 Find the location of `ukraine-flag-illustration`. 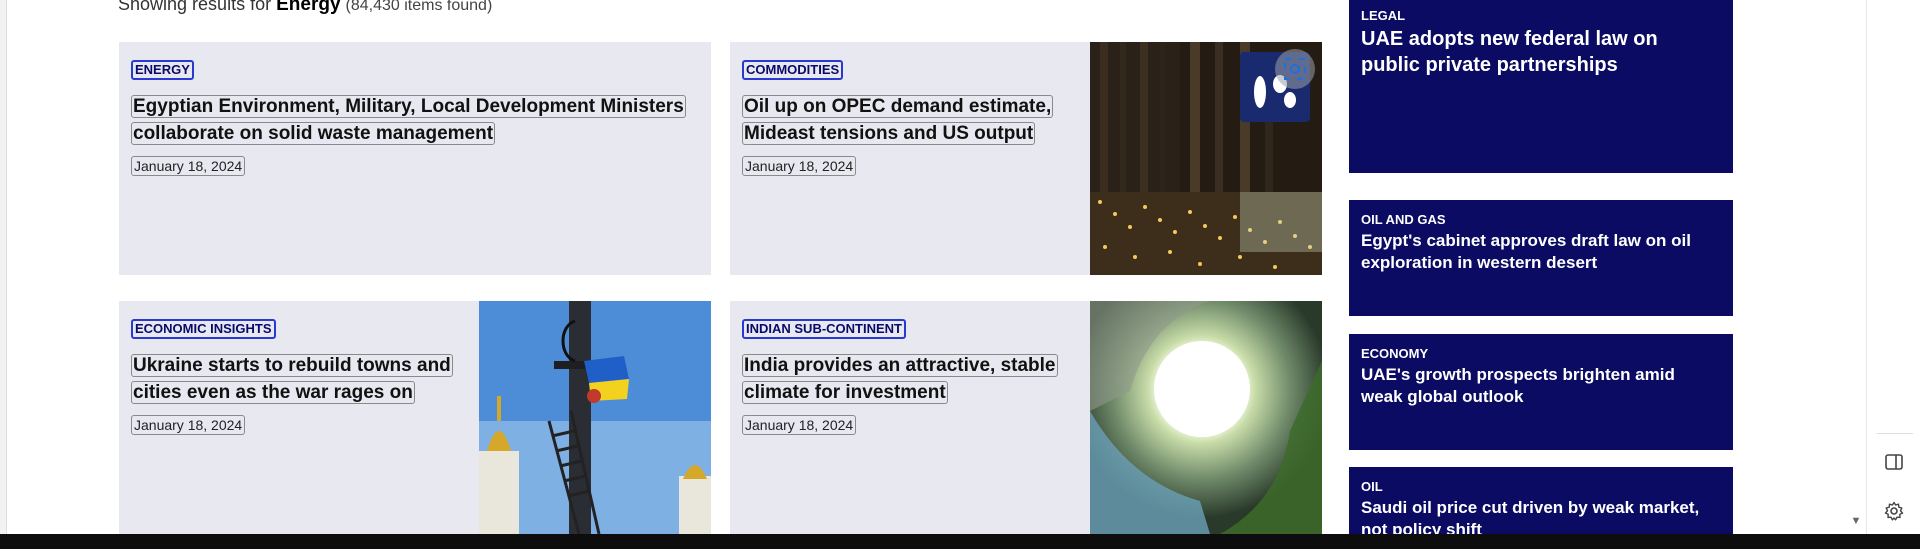

ukraine-flag-illustration is located at coordinates (595, 417).